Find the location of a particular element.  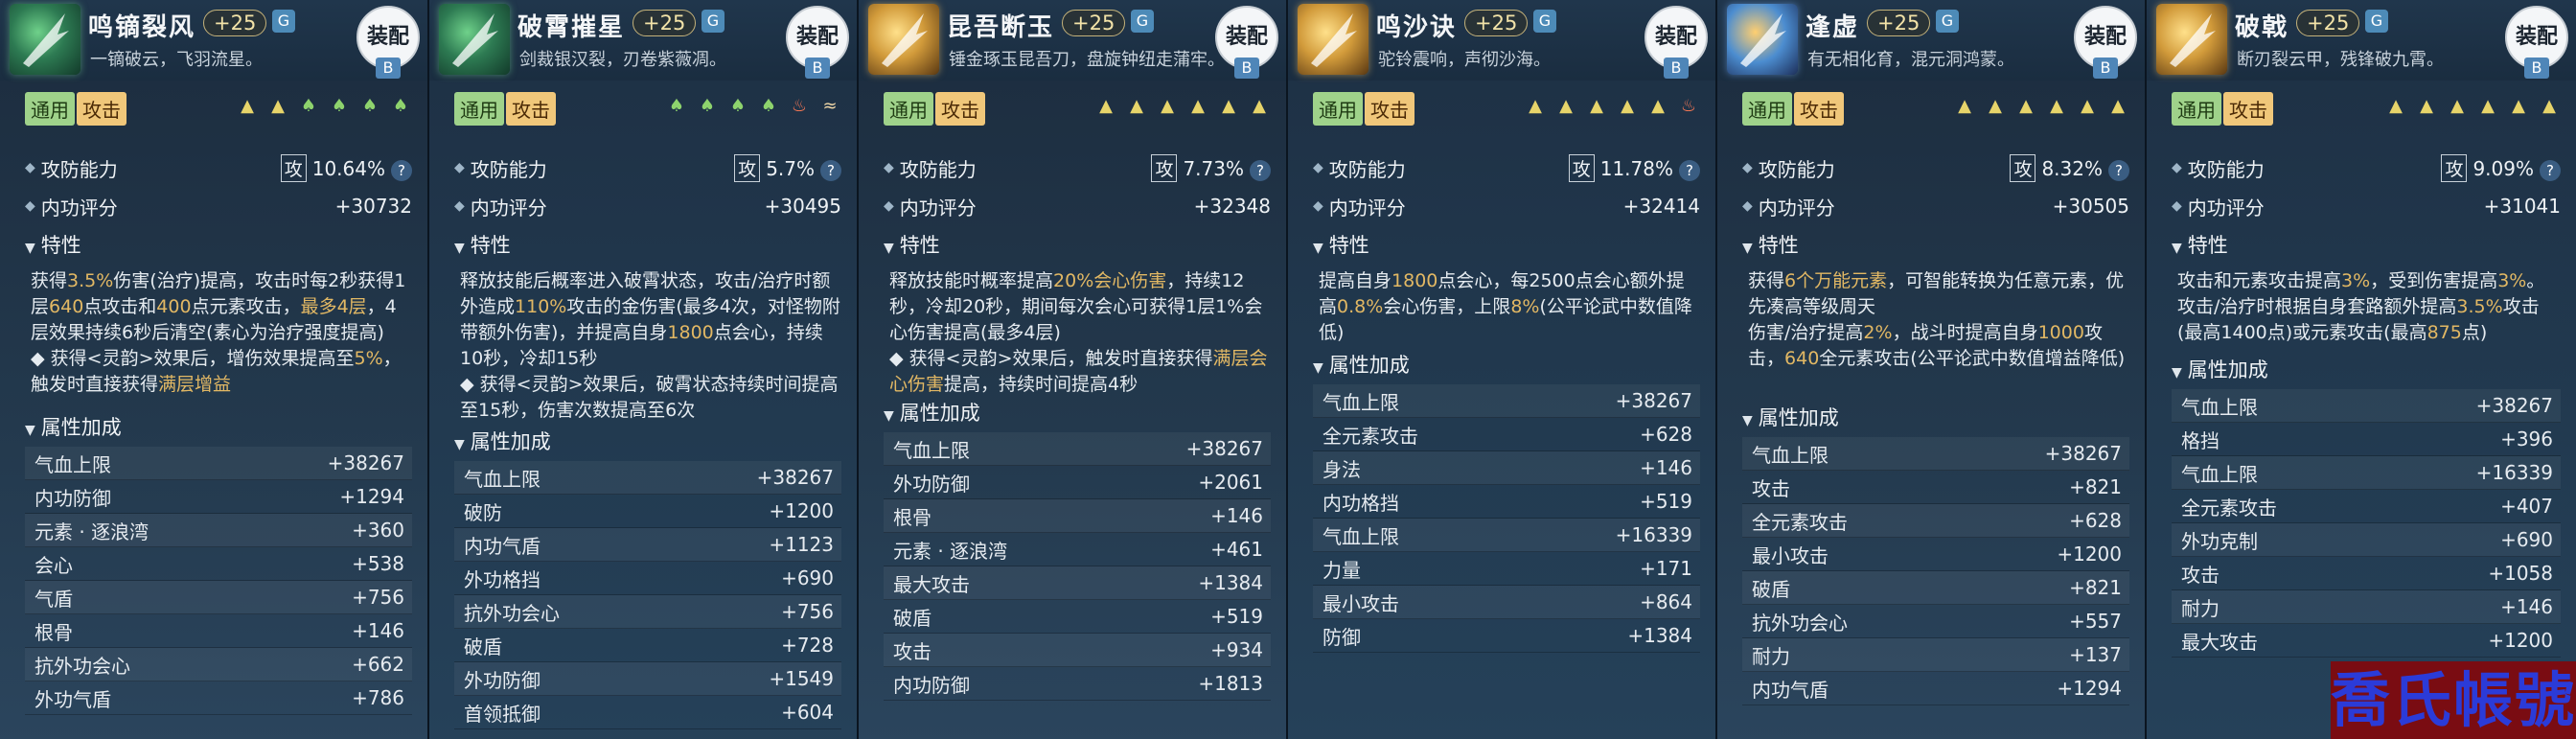

attr-row: 内功气盾 +1294 is located at coordinates (1935, 688).